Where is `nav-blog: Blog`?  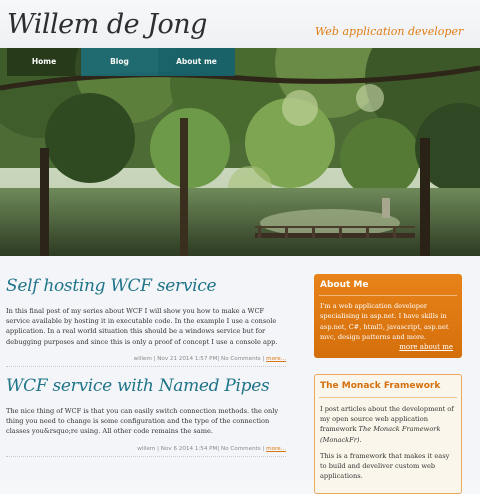 nav-blog: Blog is located at coordinates (119, 62).